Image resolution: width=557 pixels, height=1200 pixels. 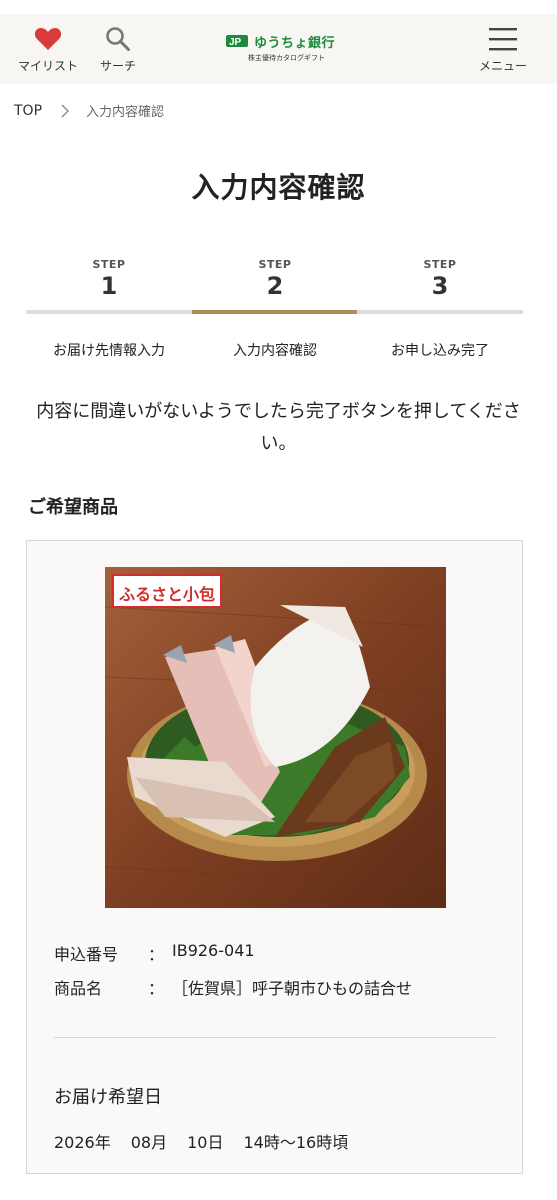 I want to click on product-name-row: 商品名 ： ［佐賀県］呼子朝市ひもの詰合せ, so click(x=233, y=987).